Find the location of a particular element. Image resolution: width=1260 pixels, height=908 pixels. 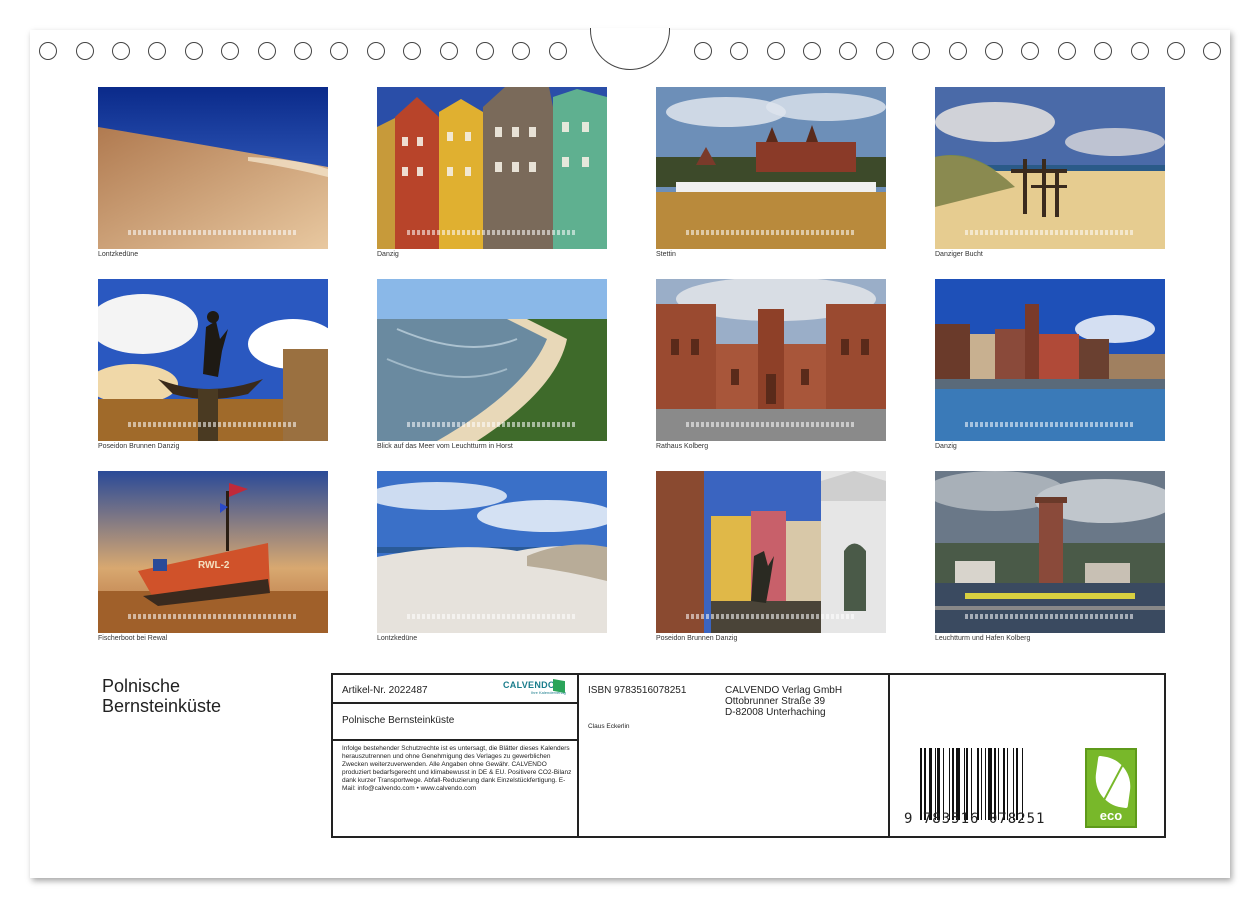

author: Claus Eckerlin is located at coordinates (609, 726).